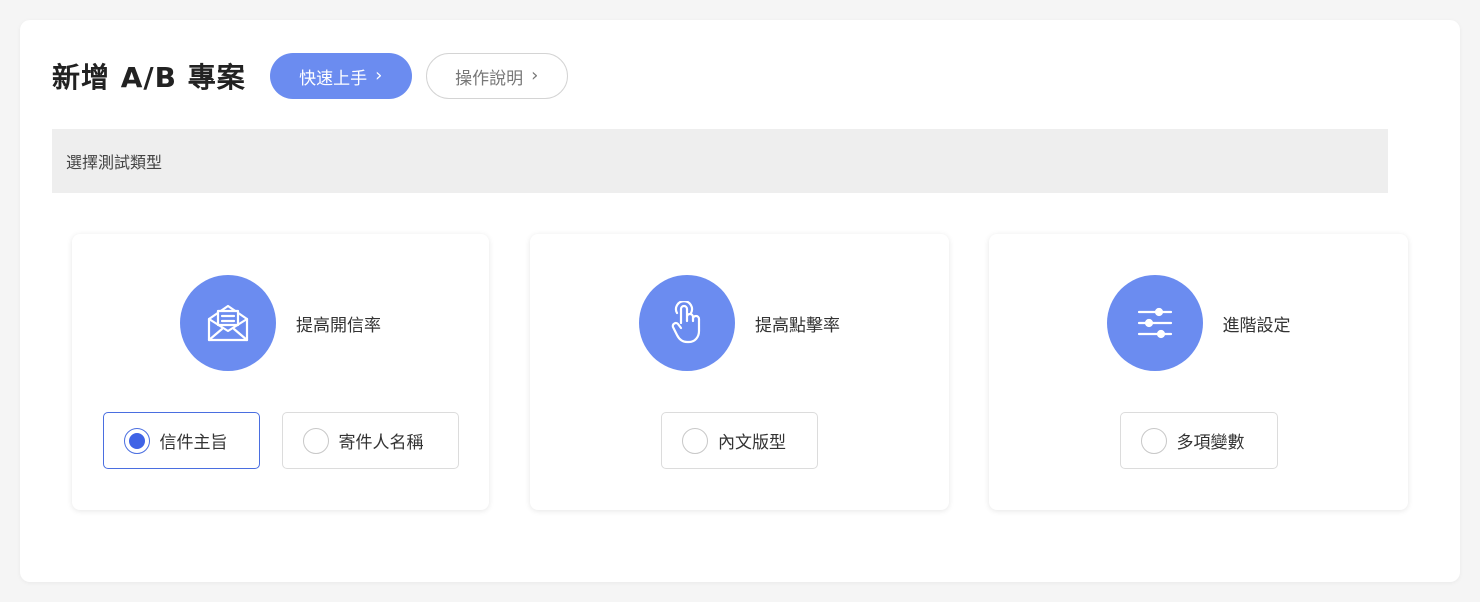 The image size is (1480, 602). I want to click on option-sender-name: 寄件人名稱, so click(370, 440).